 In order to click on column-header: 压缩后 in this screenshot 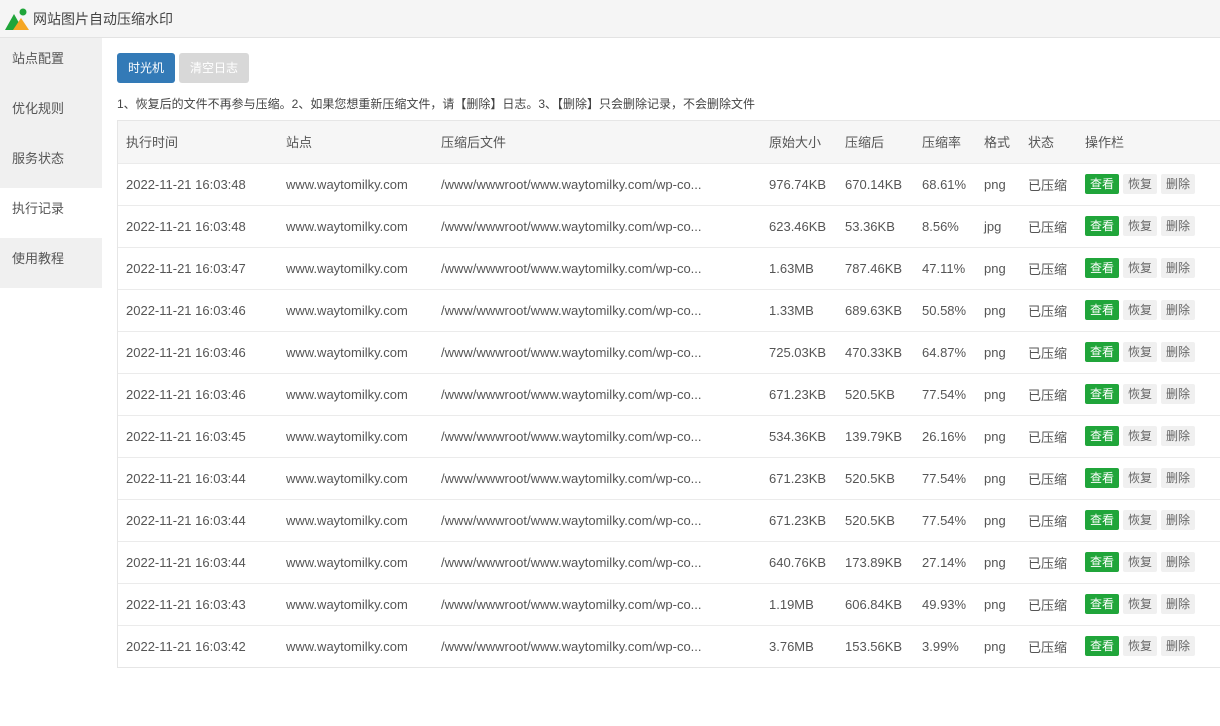, I will do `click(865, 143)`.